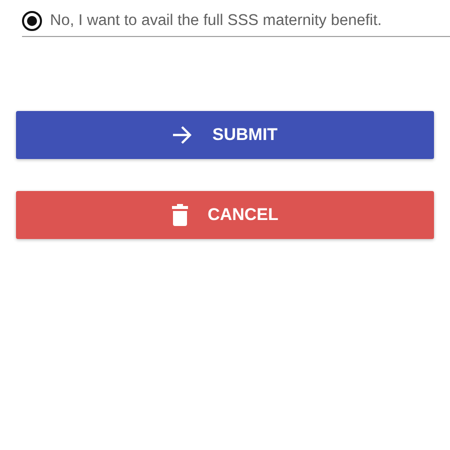 Image resolution: width=450 pixels, height=450 pixels. I want to click on cancel-button: CANCEL, so click(225, 215).